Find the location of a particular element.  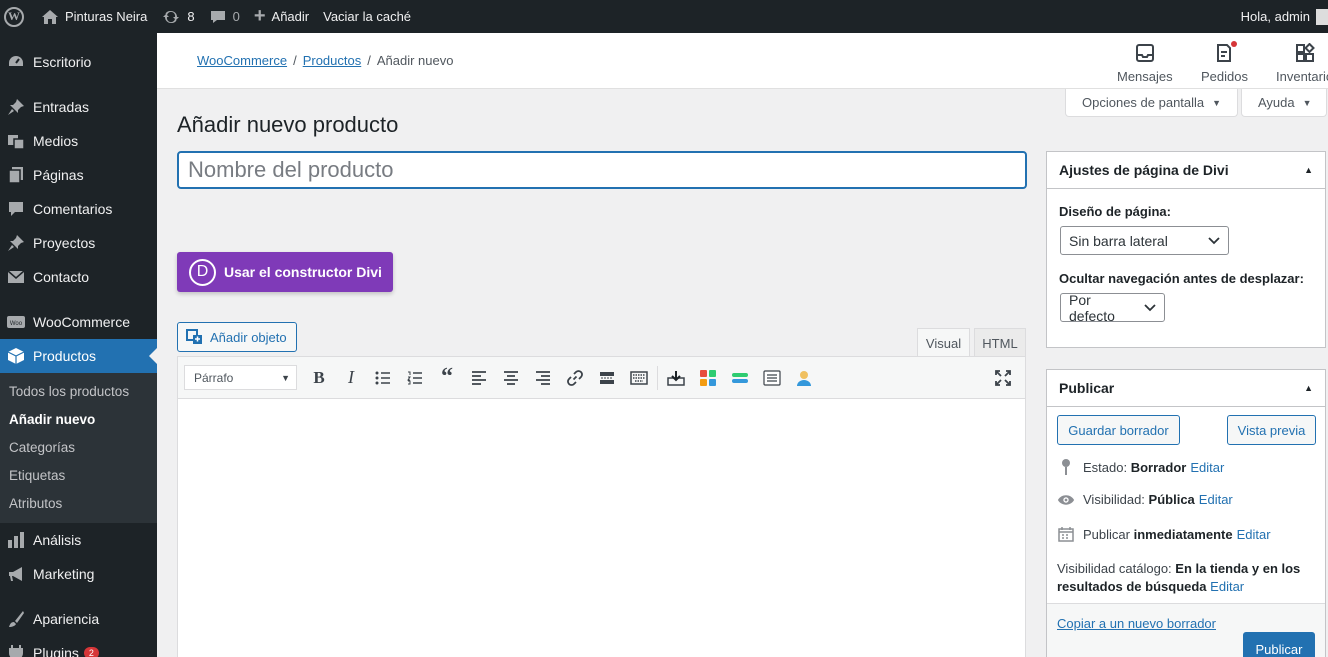

plus-icon: + is located at coordinates (259, 16).